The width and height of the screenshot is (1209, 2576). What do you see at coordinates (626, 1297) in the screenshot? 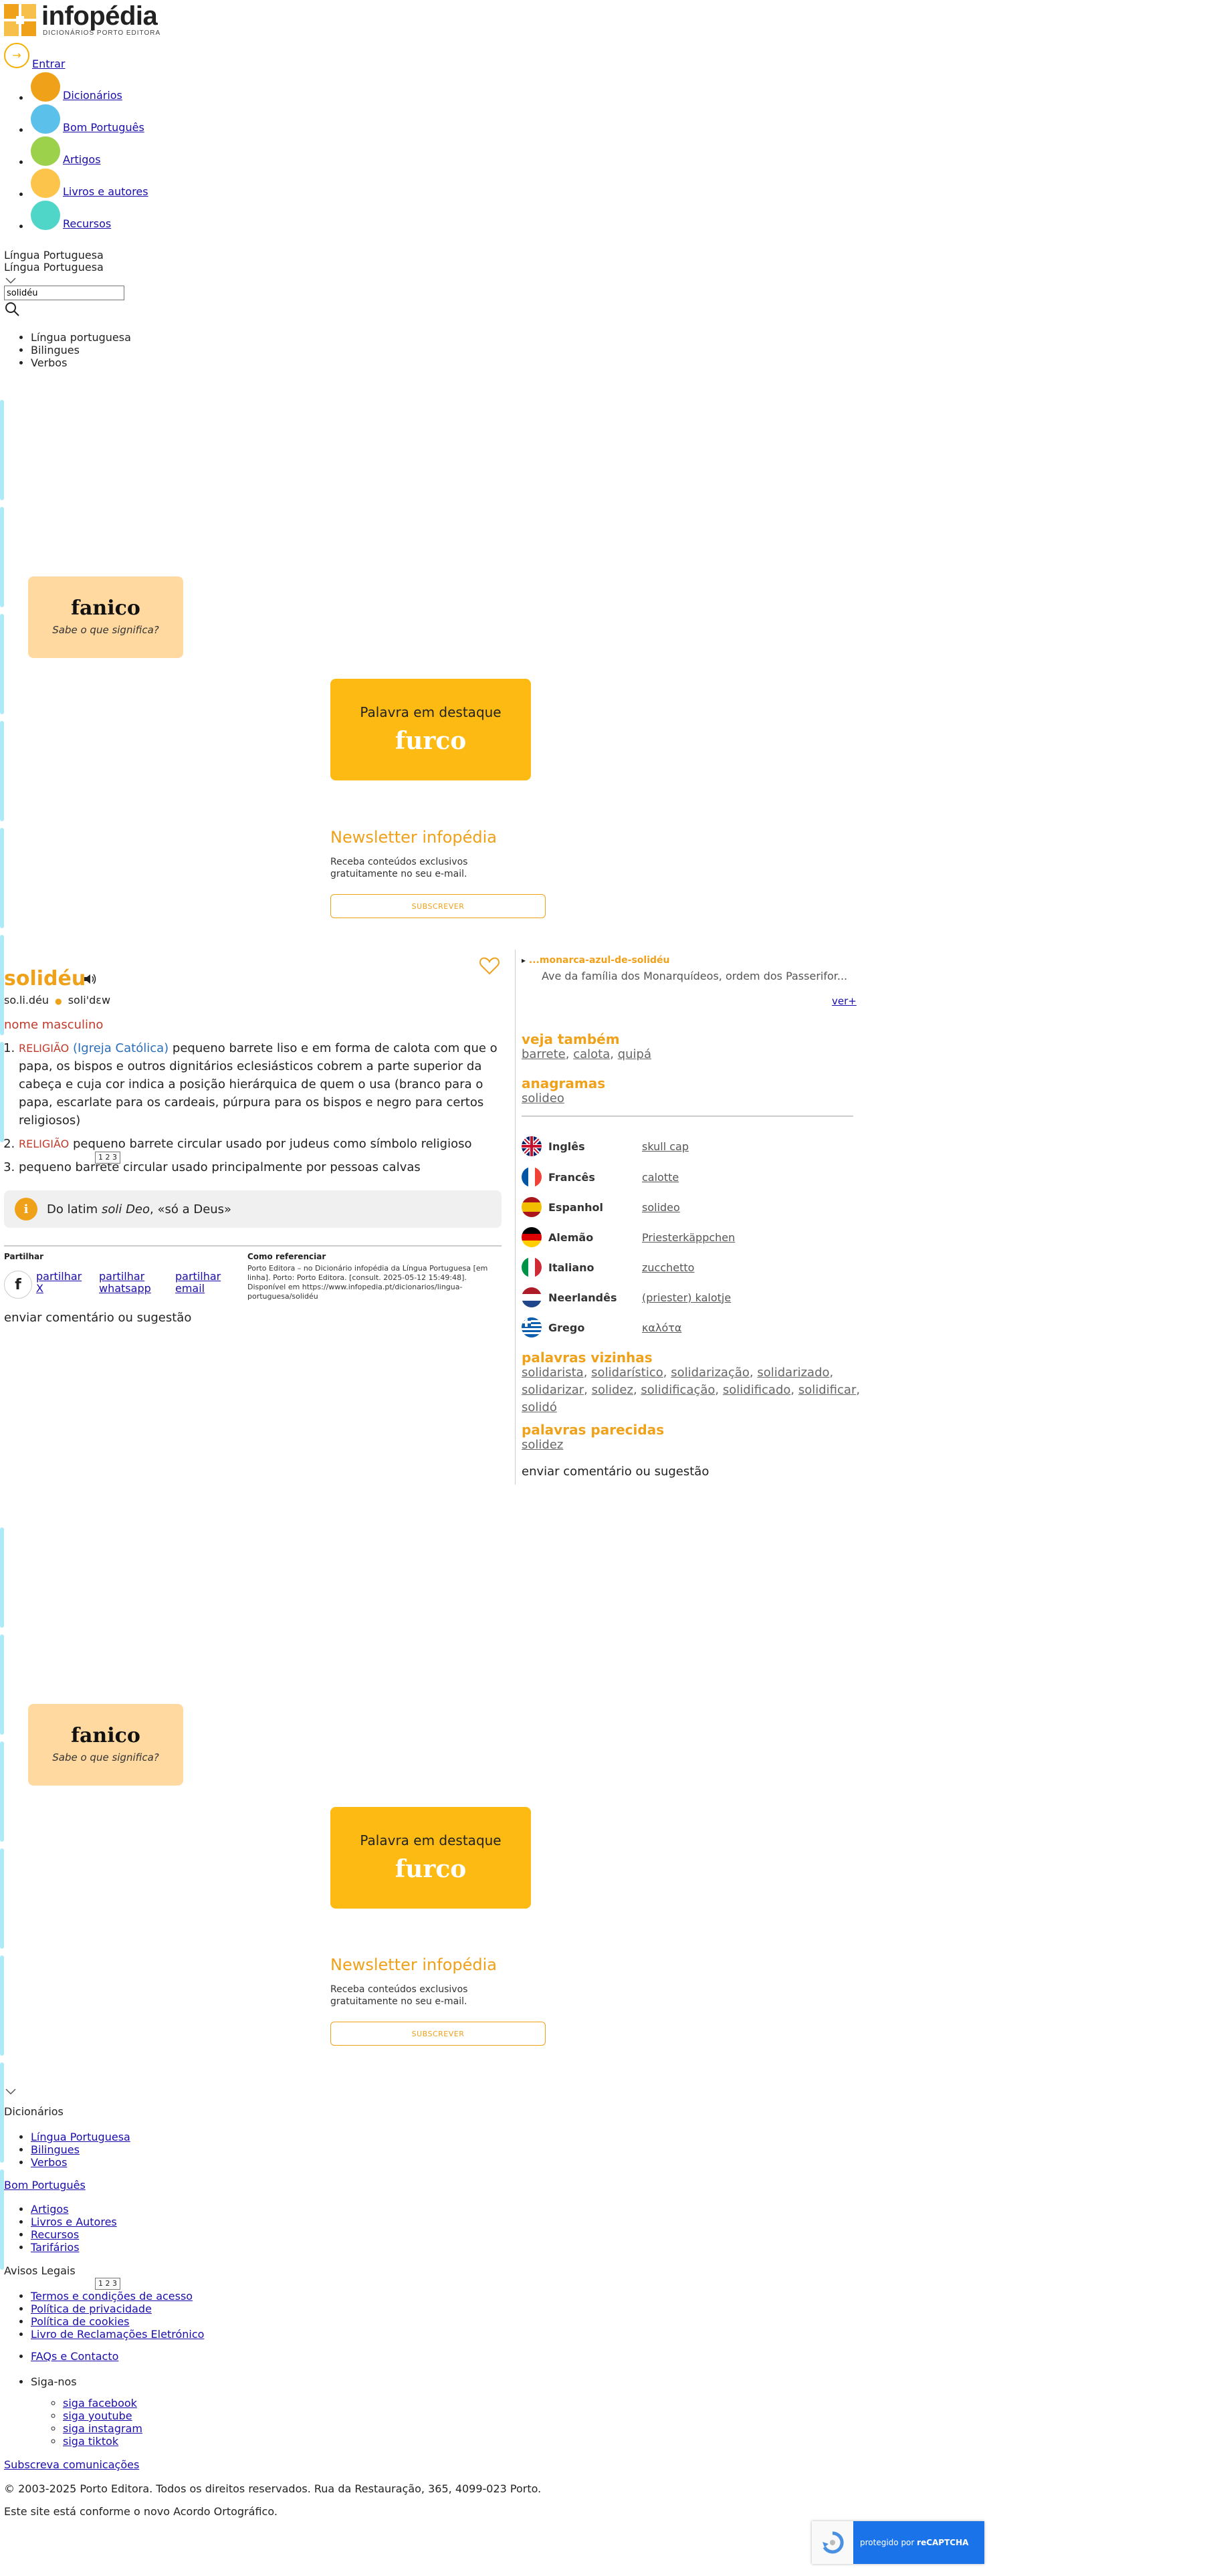
I see `translation-row: Neerlandês (priester) kalotje` at bounding box center [626, 1297].